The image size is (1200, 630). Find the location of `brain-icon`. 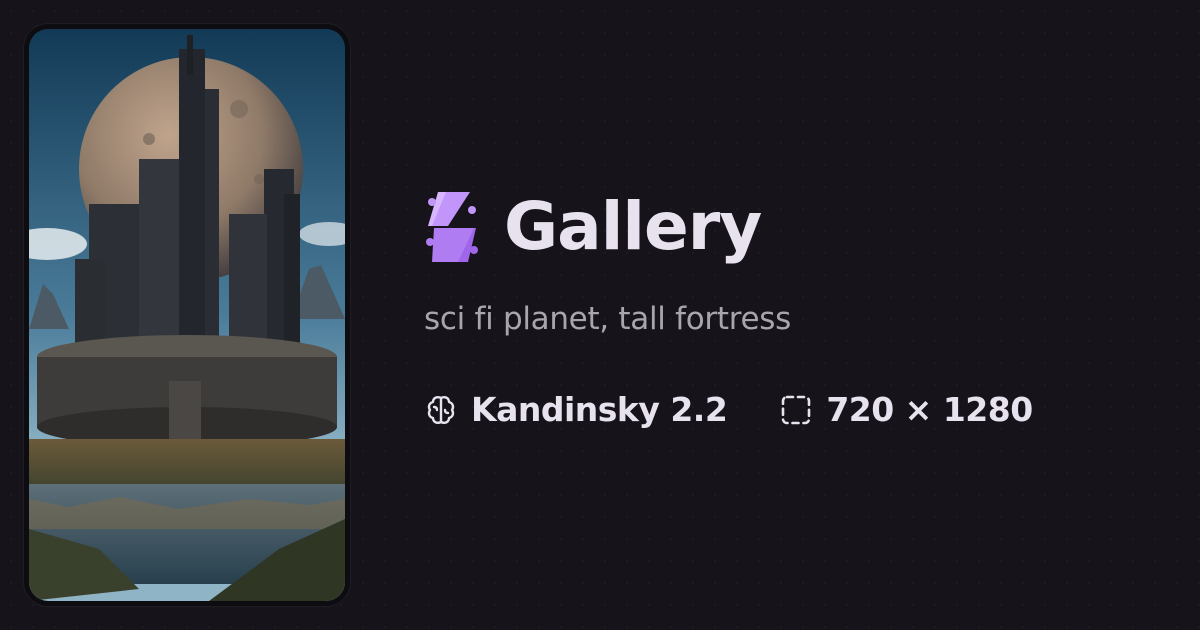

brain-icon is located at coordinates (441, 409).